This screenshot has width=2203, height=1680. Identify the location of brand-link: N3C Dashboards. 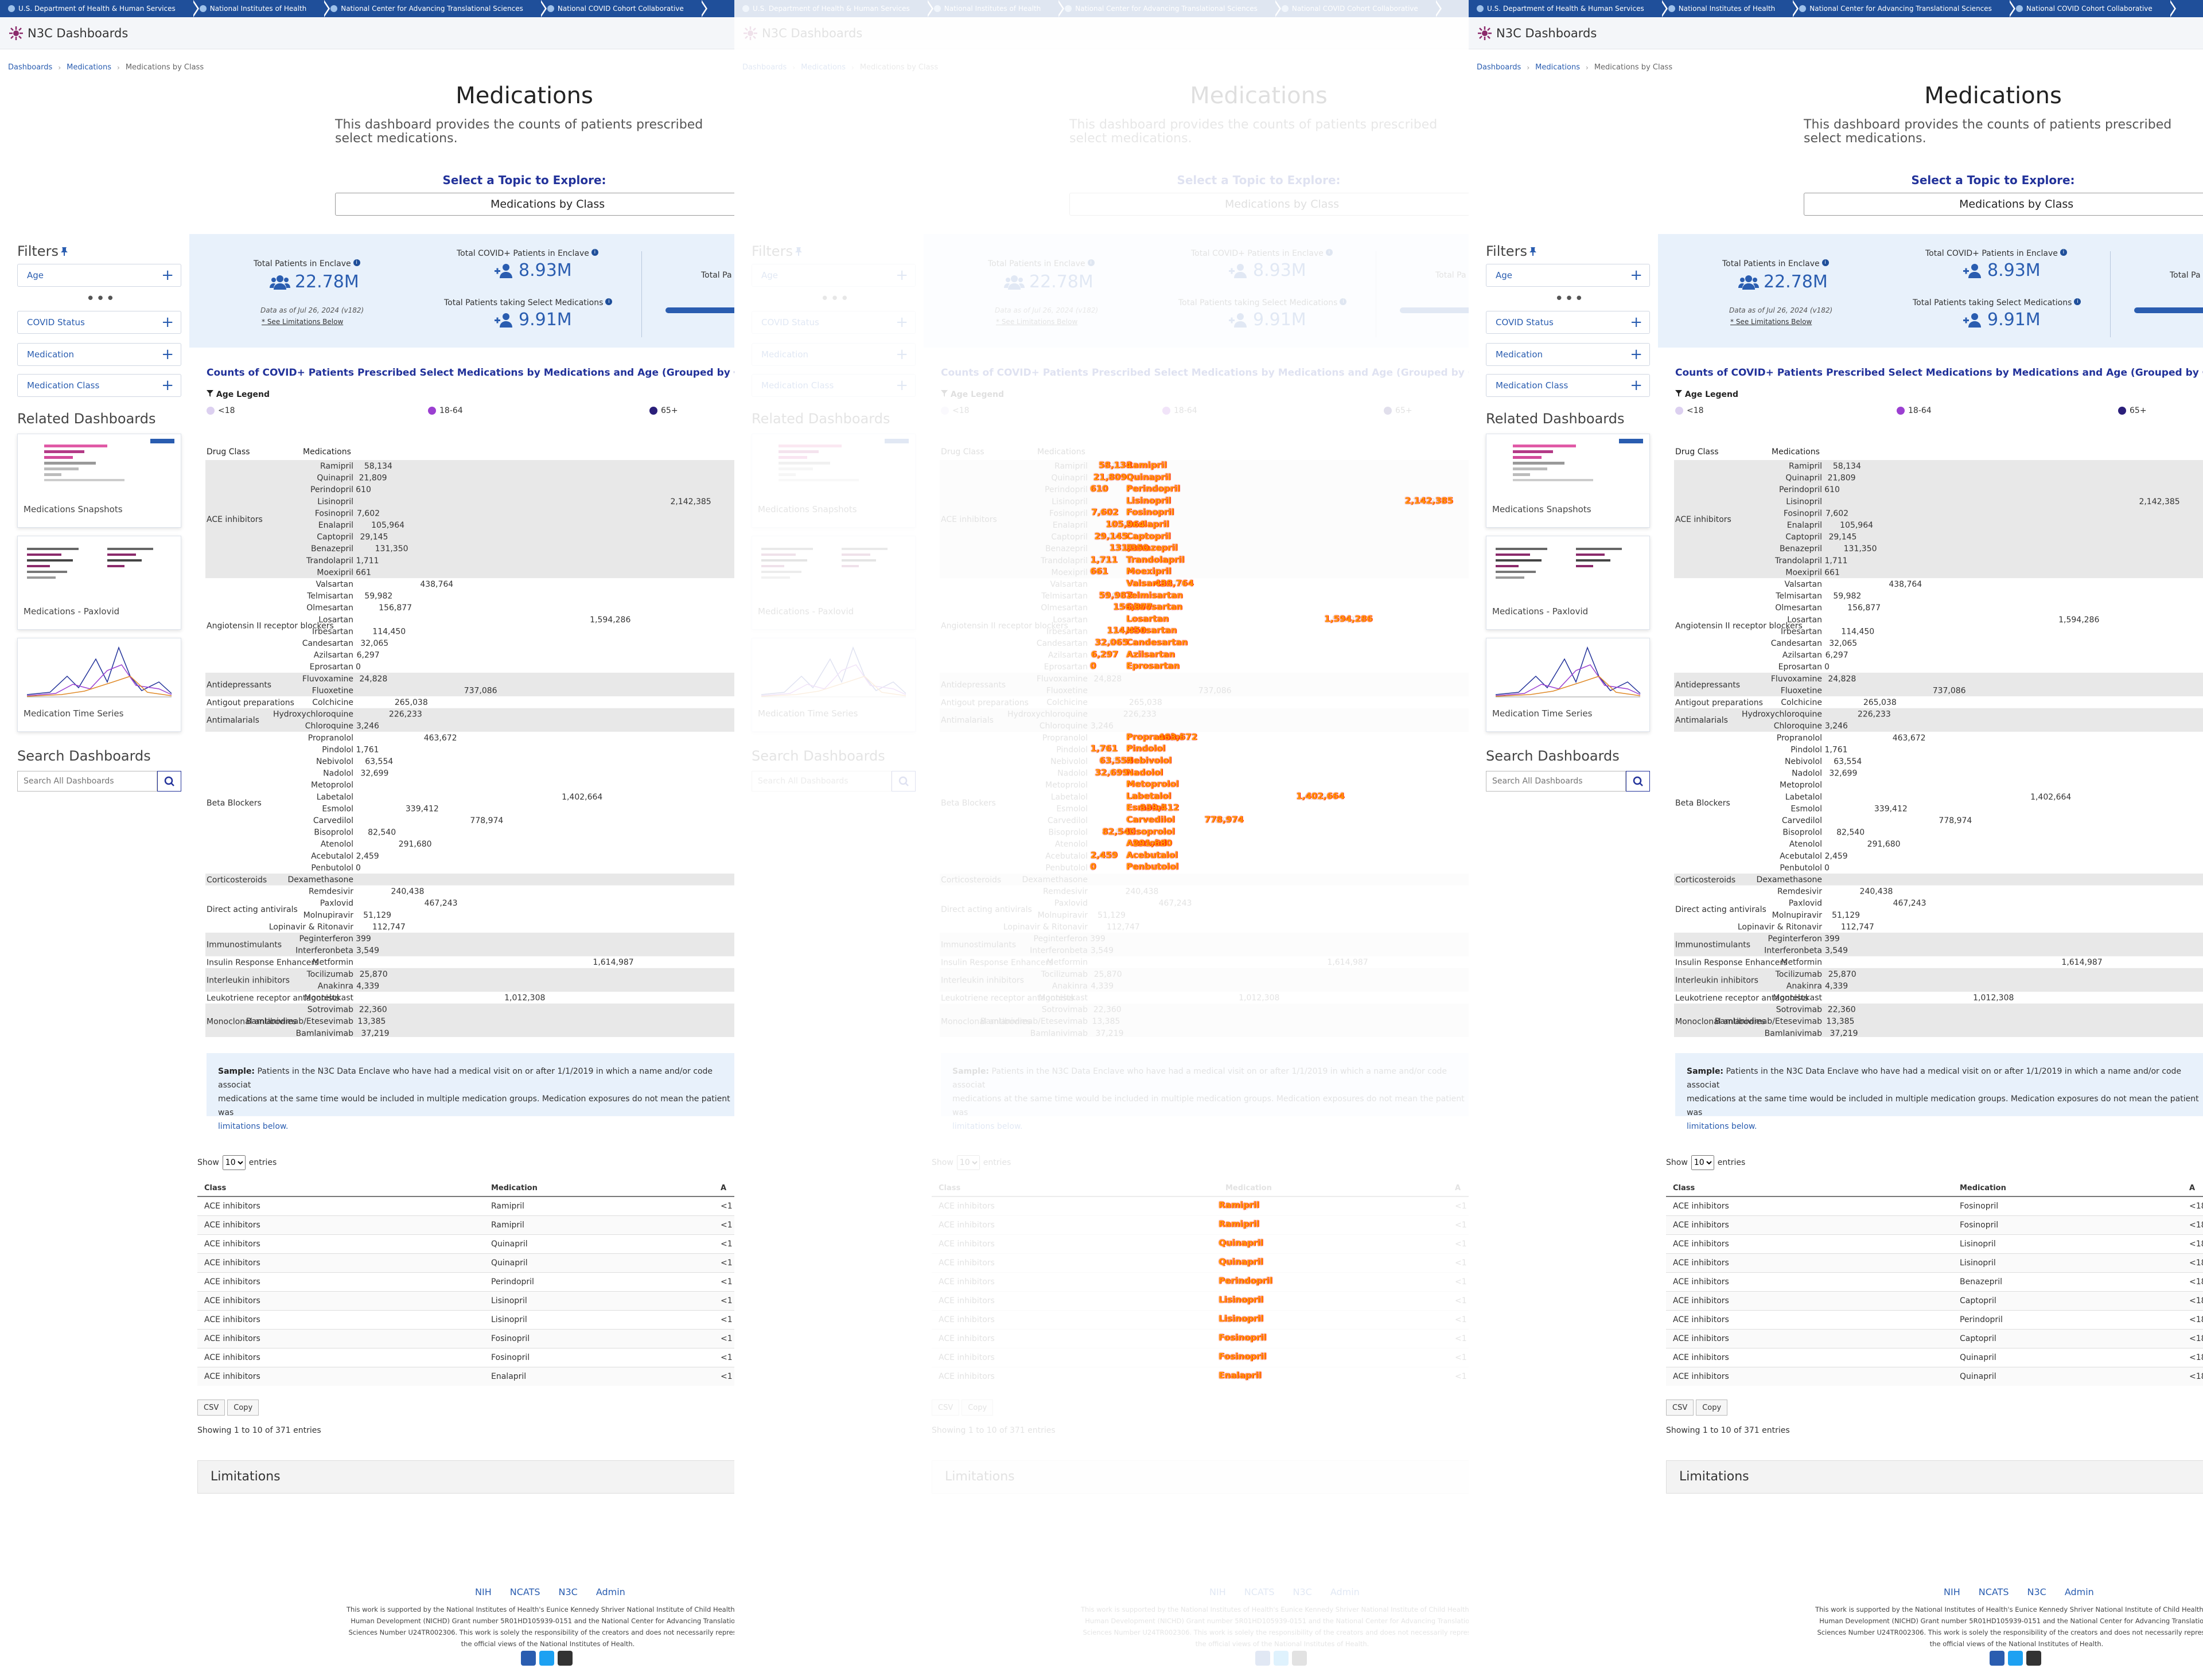
(802, 33).